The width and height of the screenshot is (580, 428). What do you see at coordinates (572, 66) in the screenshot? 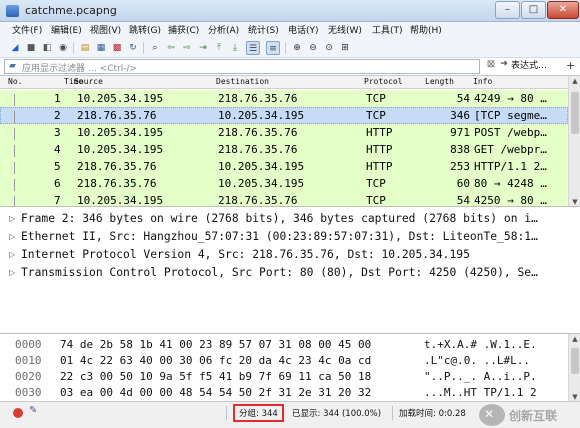
I see `add-filter-button: +` at bounding box center [572, 66].